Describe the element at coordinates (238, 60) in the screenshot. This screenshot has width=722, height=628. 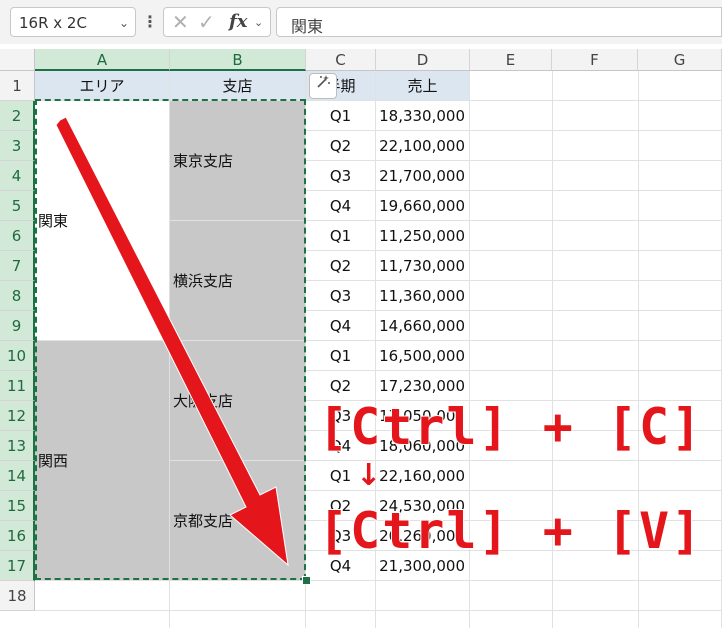
I see `column-header-b: B` at that location.